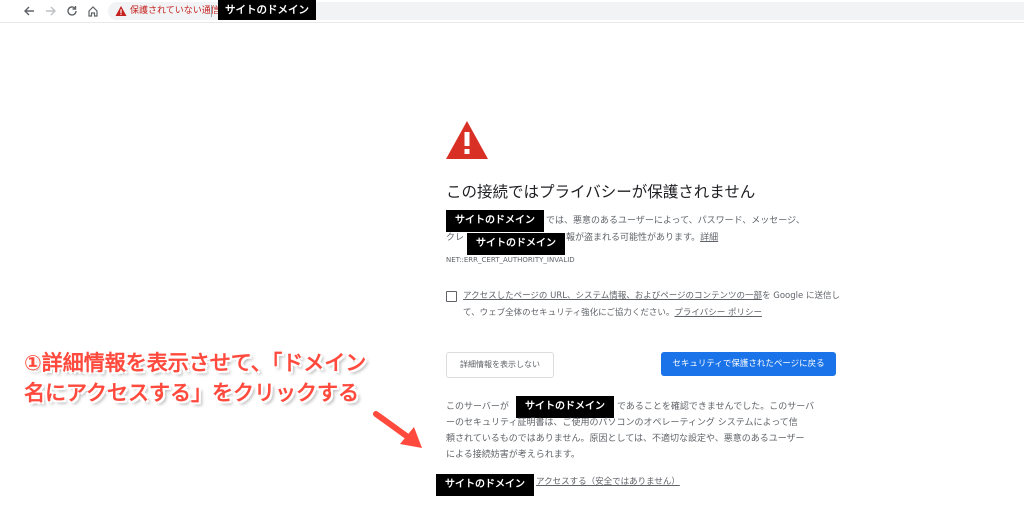 This screenshot has height=521, width=1024. Describe the element at coordinates (224, 378) in the screenshot. I see `instruction-annotation: ①詳細情報を表示させて、「ドメイン 名にアクセスする」をクリックする` at that location.